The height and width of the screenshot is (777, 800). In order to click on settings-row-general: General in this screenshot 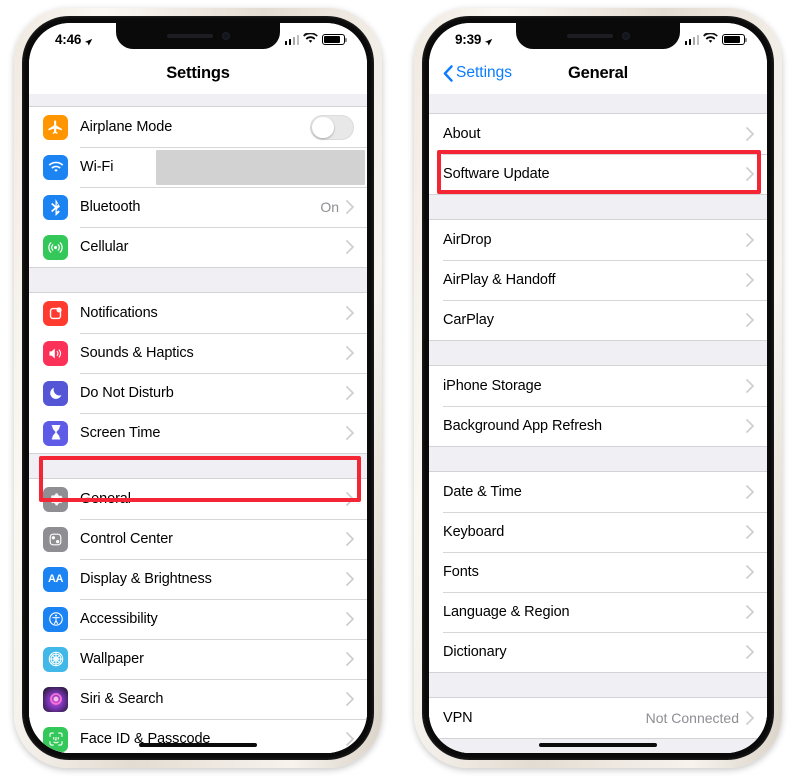, I will do `click(198, 499)`.